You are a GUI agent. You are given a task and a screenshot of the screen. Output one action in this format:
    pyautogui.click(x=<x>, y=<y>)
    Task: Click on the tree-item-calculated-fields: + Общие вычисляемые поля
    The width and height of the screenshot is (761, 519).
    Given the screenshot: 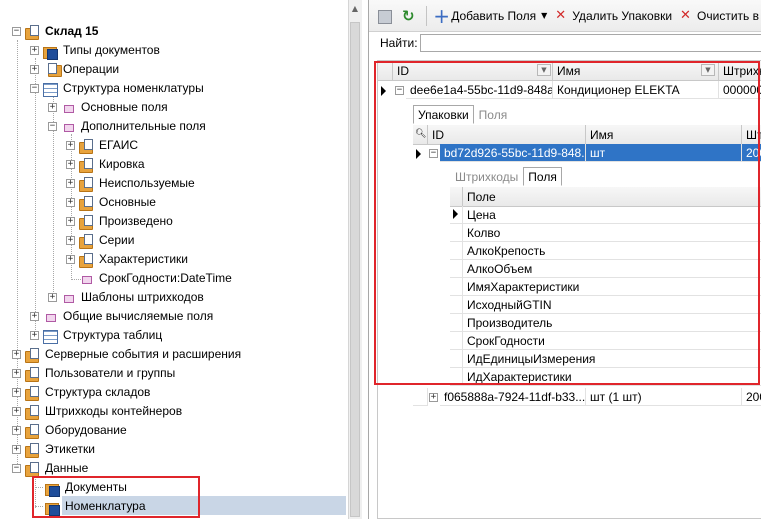 What is the action you would take?
    pyautogui.click(x=122, y=316)
    